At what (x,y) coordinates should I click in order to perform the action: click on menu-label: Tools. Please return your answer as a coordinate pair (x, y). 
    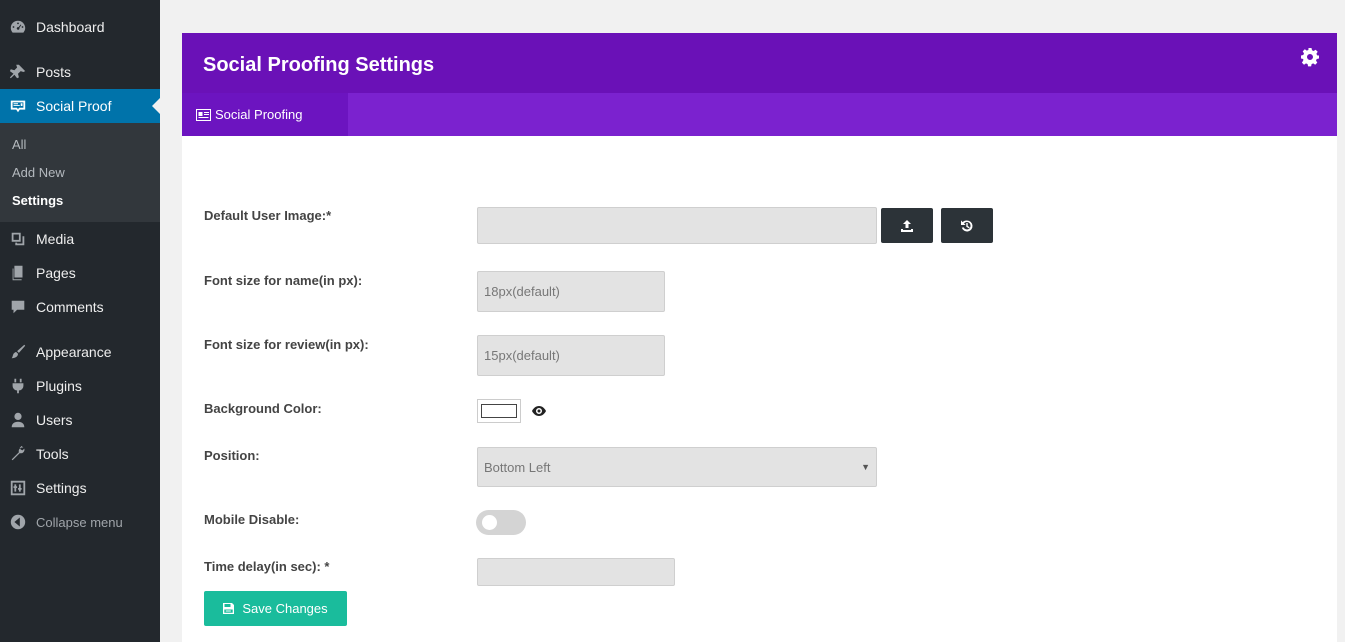
    Looking at the image, I should click on (52, 454).